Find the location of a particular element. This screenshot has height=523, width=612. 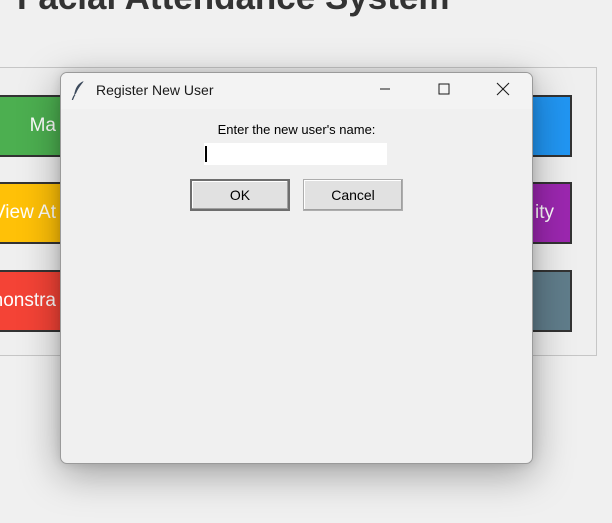

view-attendance-button: View At is located at coordinates (34, 213).